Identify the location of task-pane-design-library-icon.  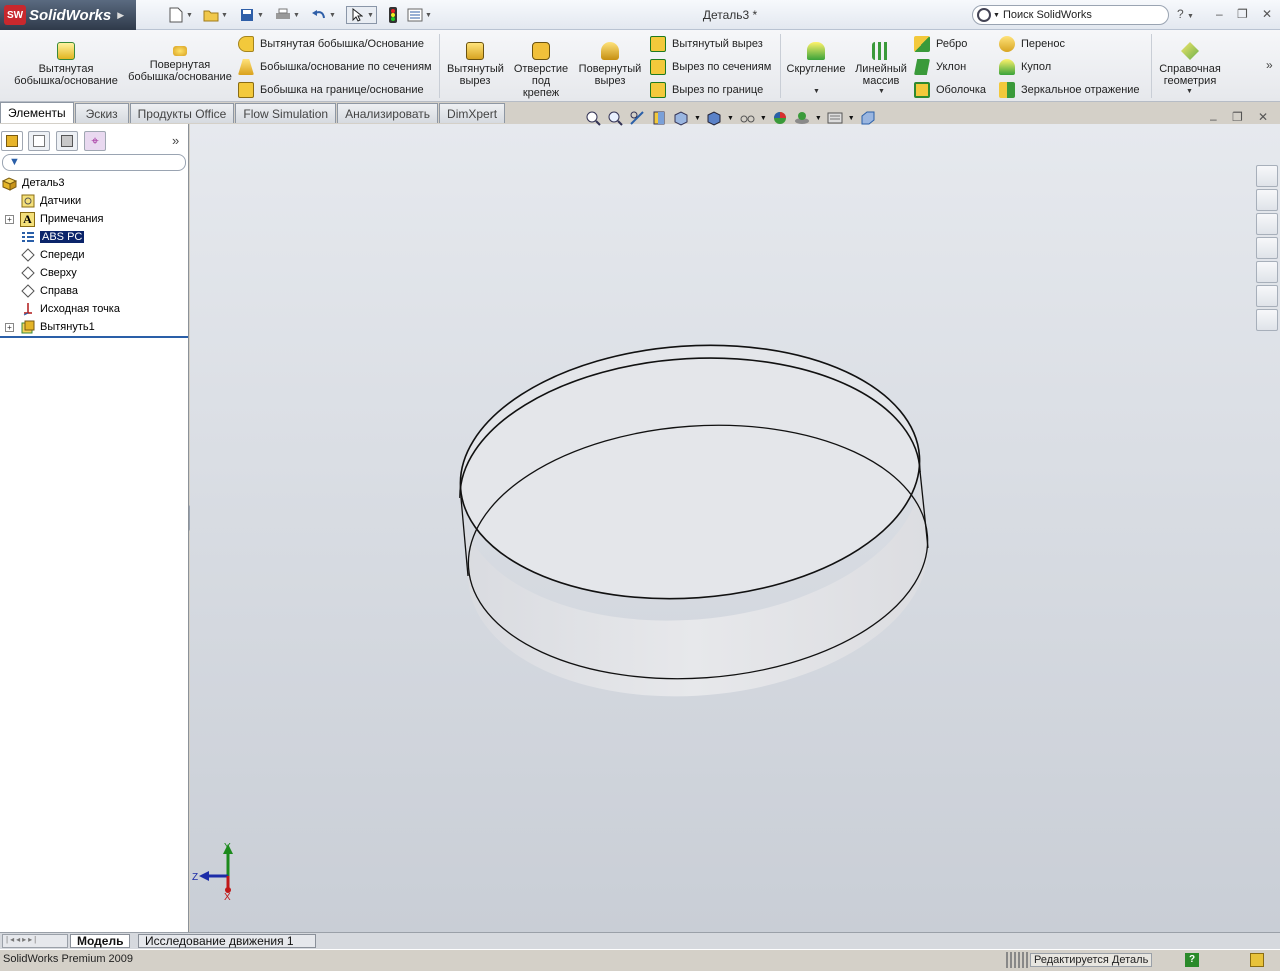
(1267, 200).